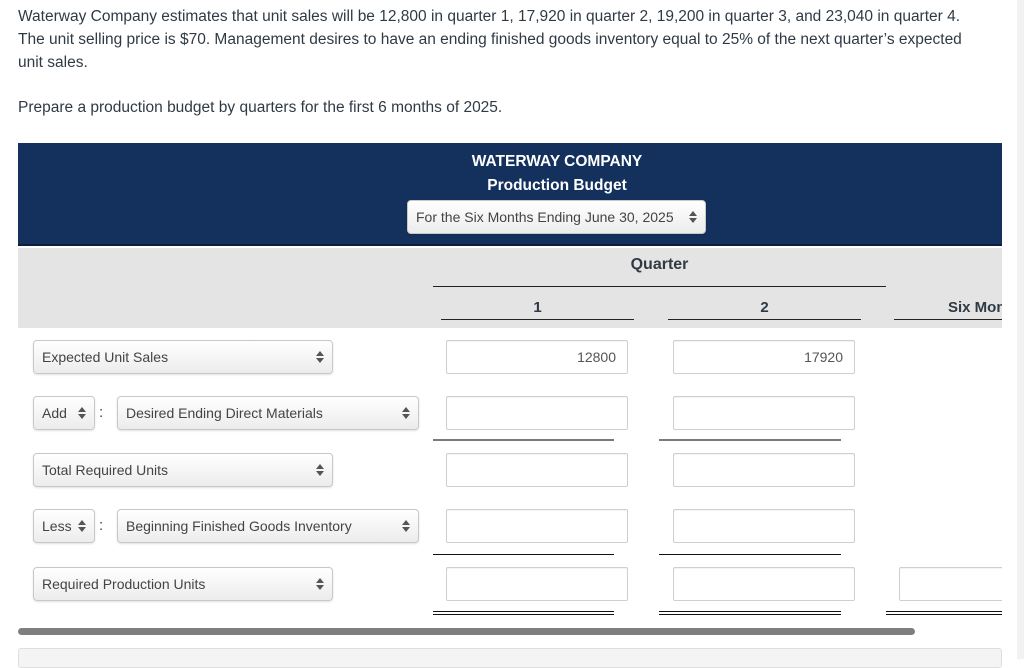 This screenshot has height=668, width=1024. What do you see at coordinates (183, 357) in the screenshot?
I see `row-label-select-expected-unit-sales: Expected Unit Sales` at bounding box center [183, 357].